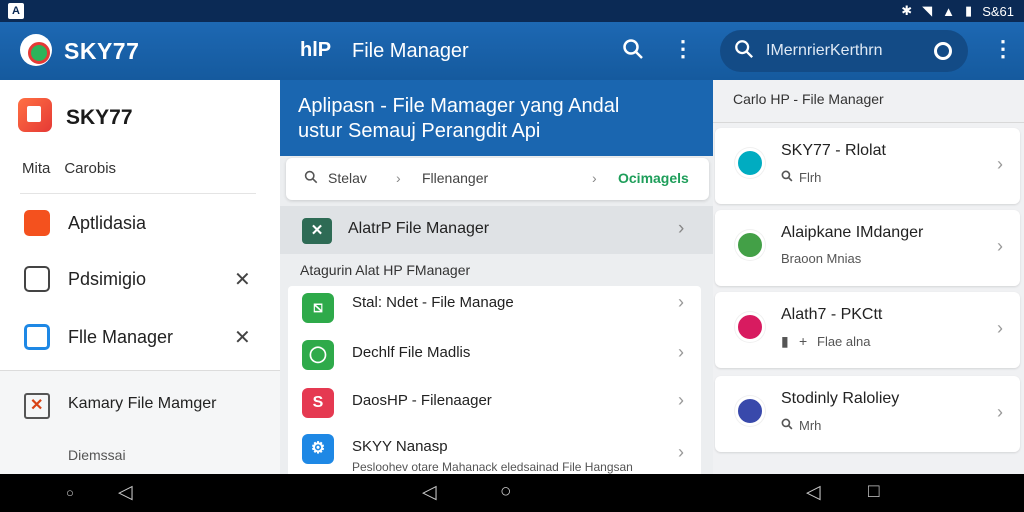 The width and height of the screenshot is (1024, 512). I want to click on nav-item-pdsimigio: Pdsimigio ✕, so click(140, 280).